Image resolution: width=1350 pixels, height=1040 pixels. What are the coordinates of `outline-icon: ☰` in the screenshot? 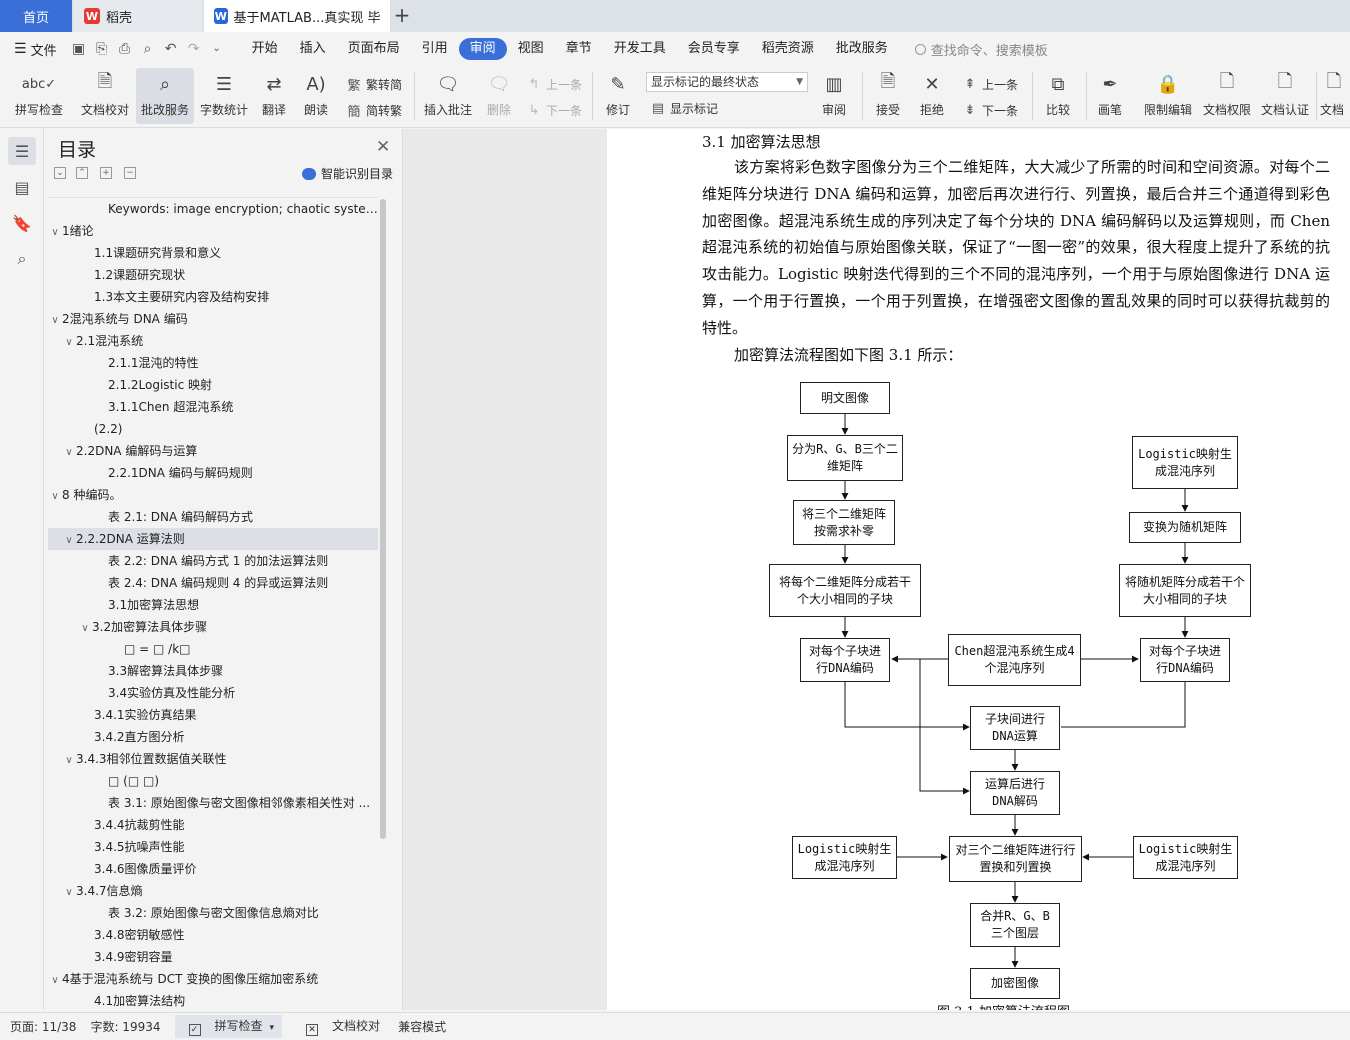 It's located at (22, 151).